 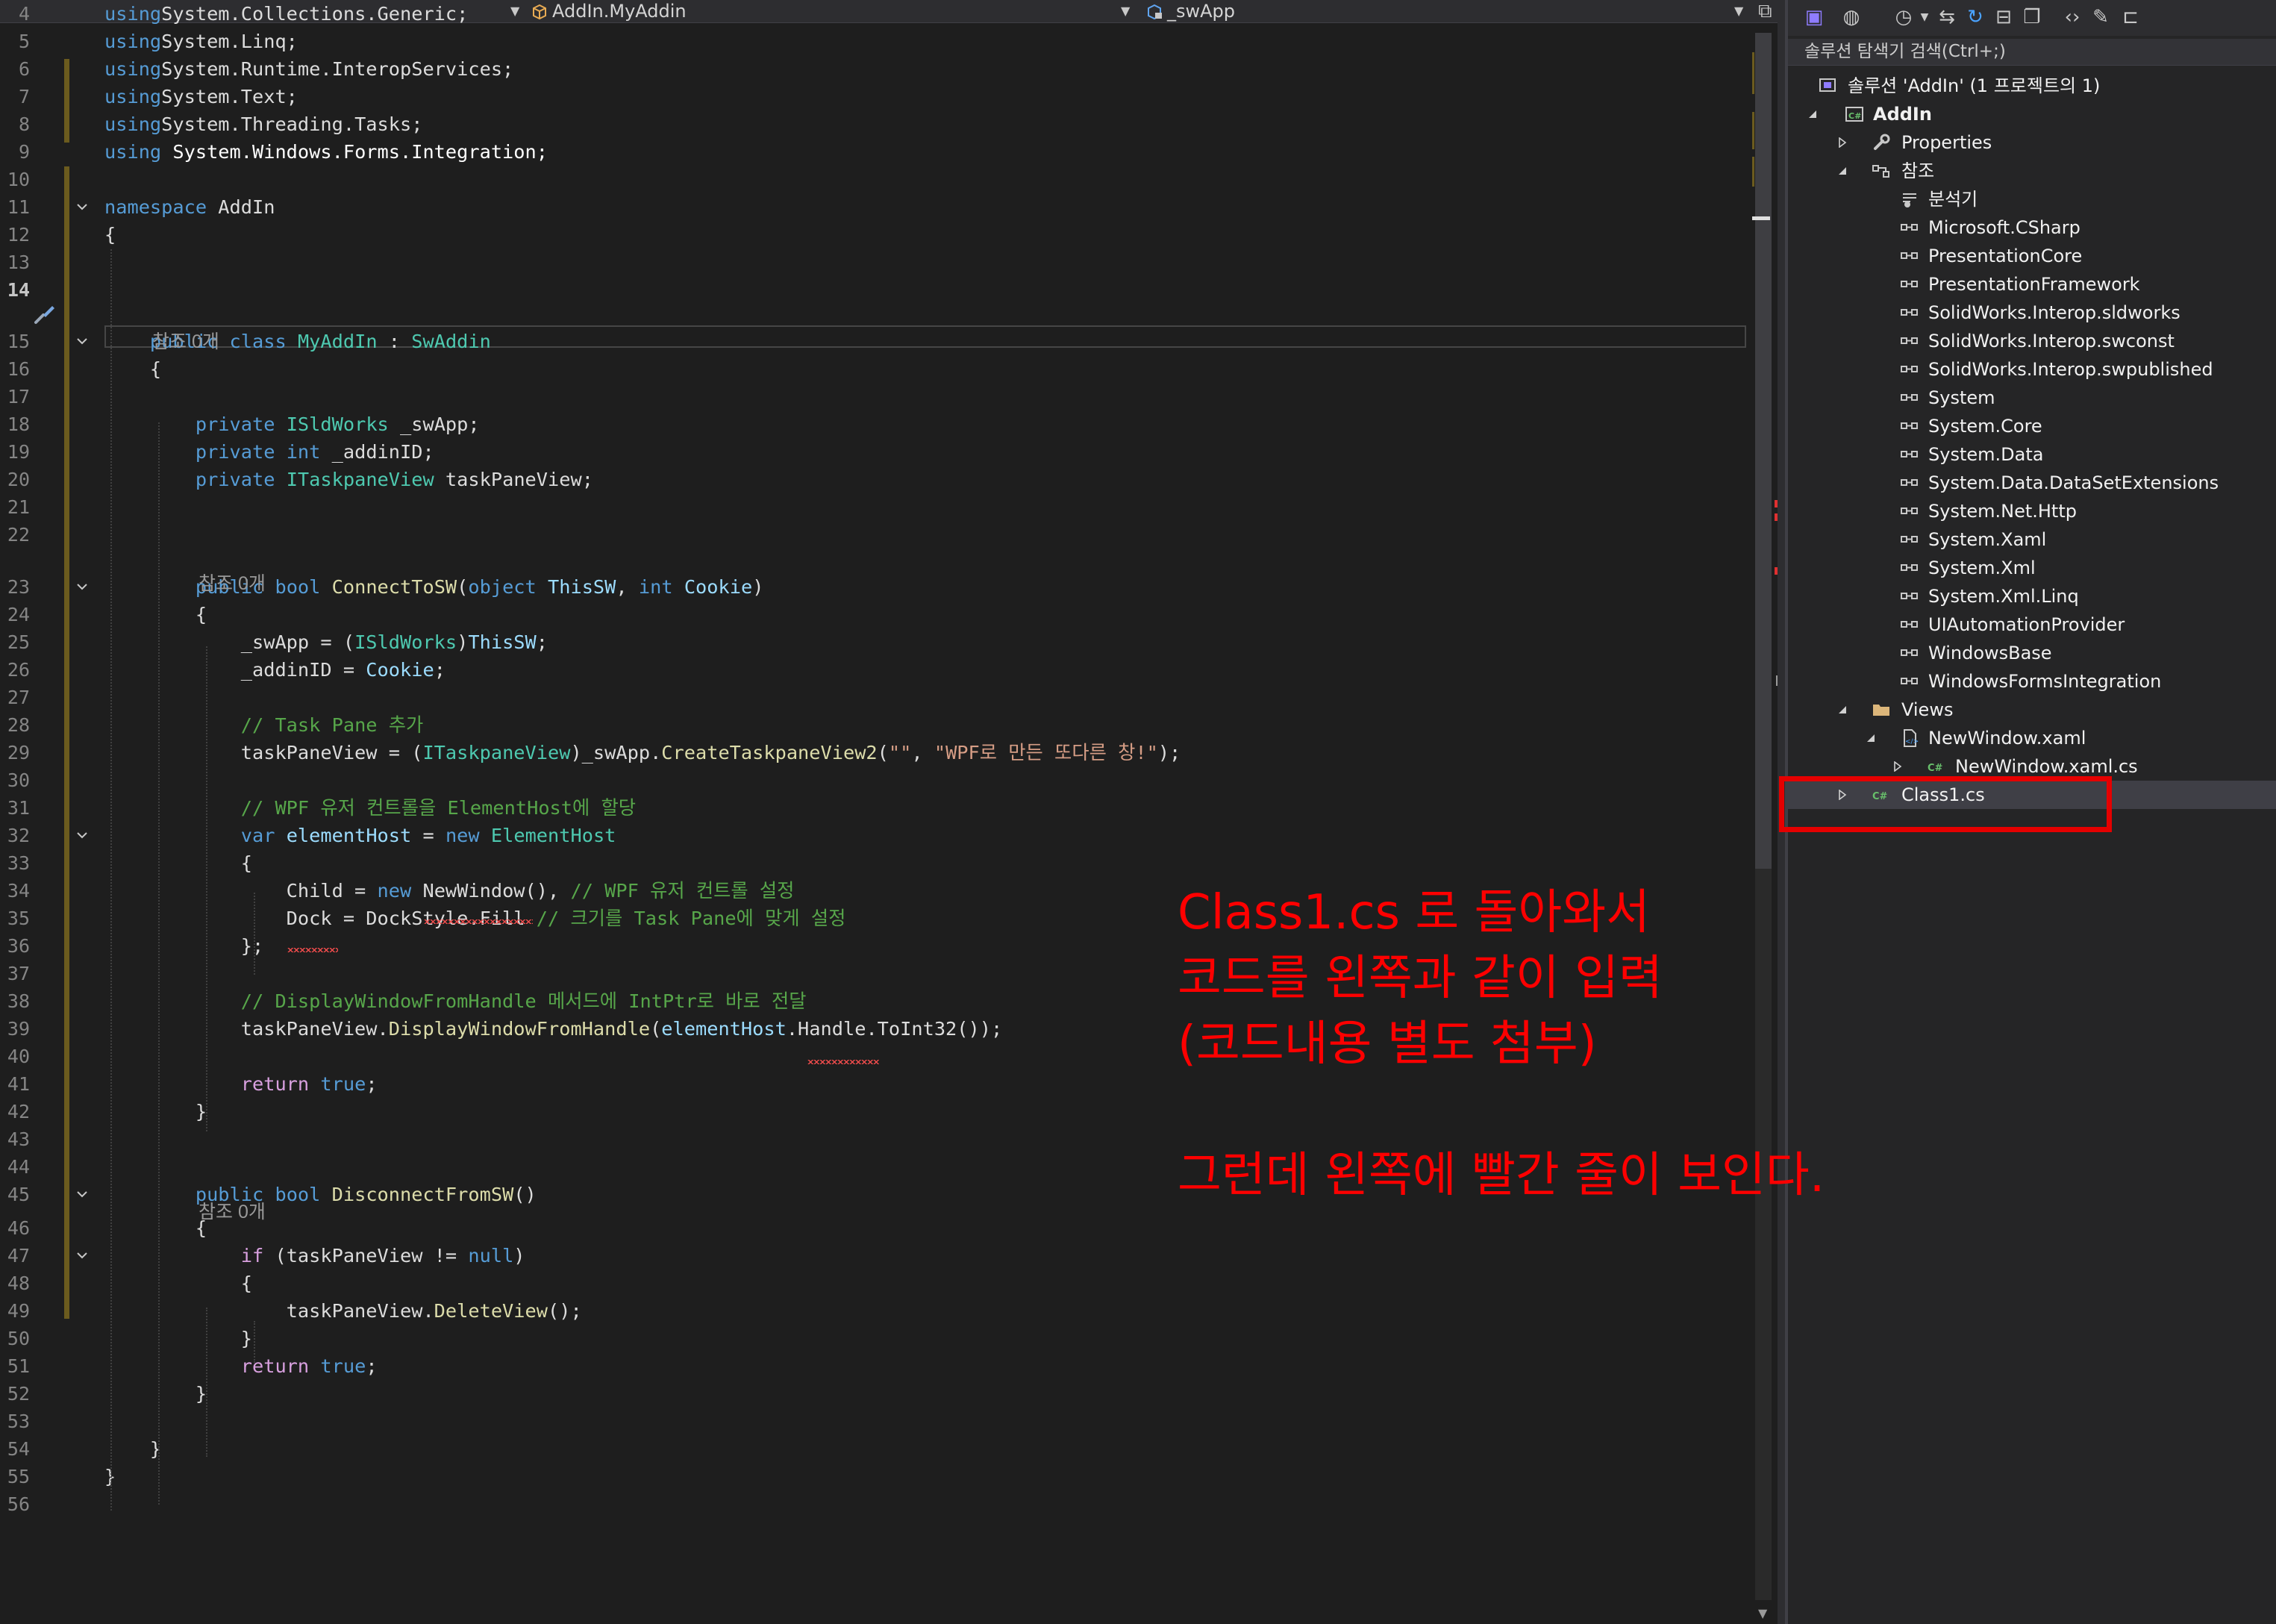 What do you see at coordinates (873, 14) in the screenshot?
I see `code-line: 4 usingSystem.Collections.Generic;` at bounding box center [873, 14].